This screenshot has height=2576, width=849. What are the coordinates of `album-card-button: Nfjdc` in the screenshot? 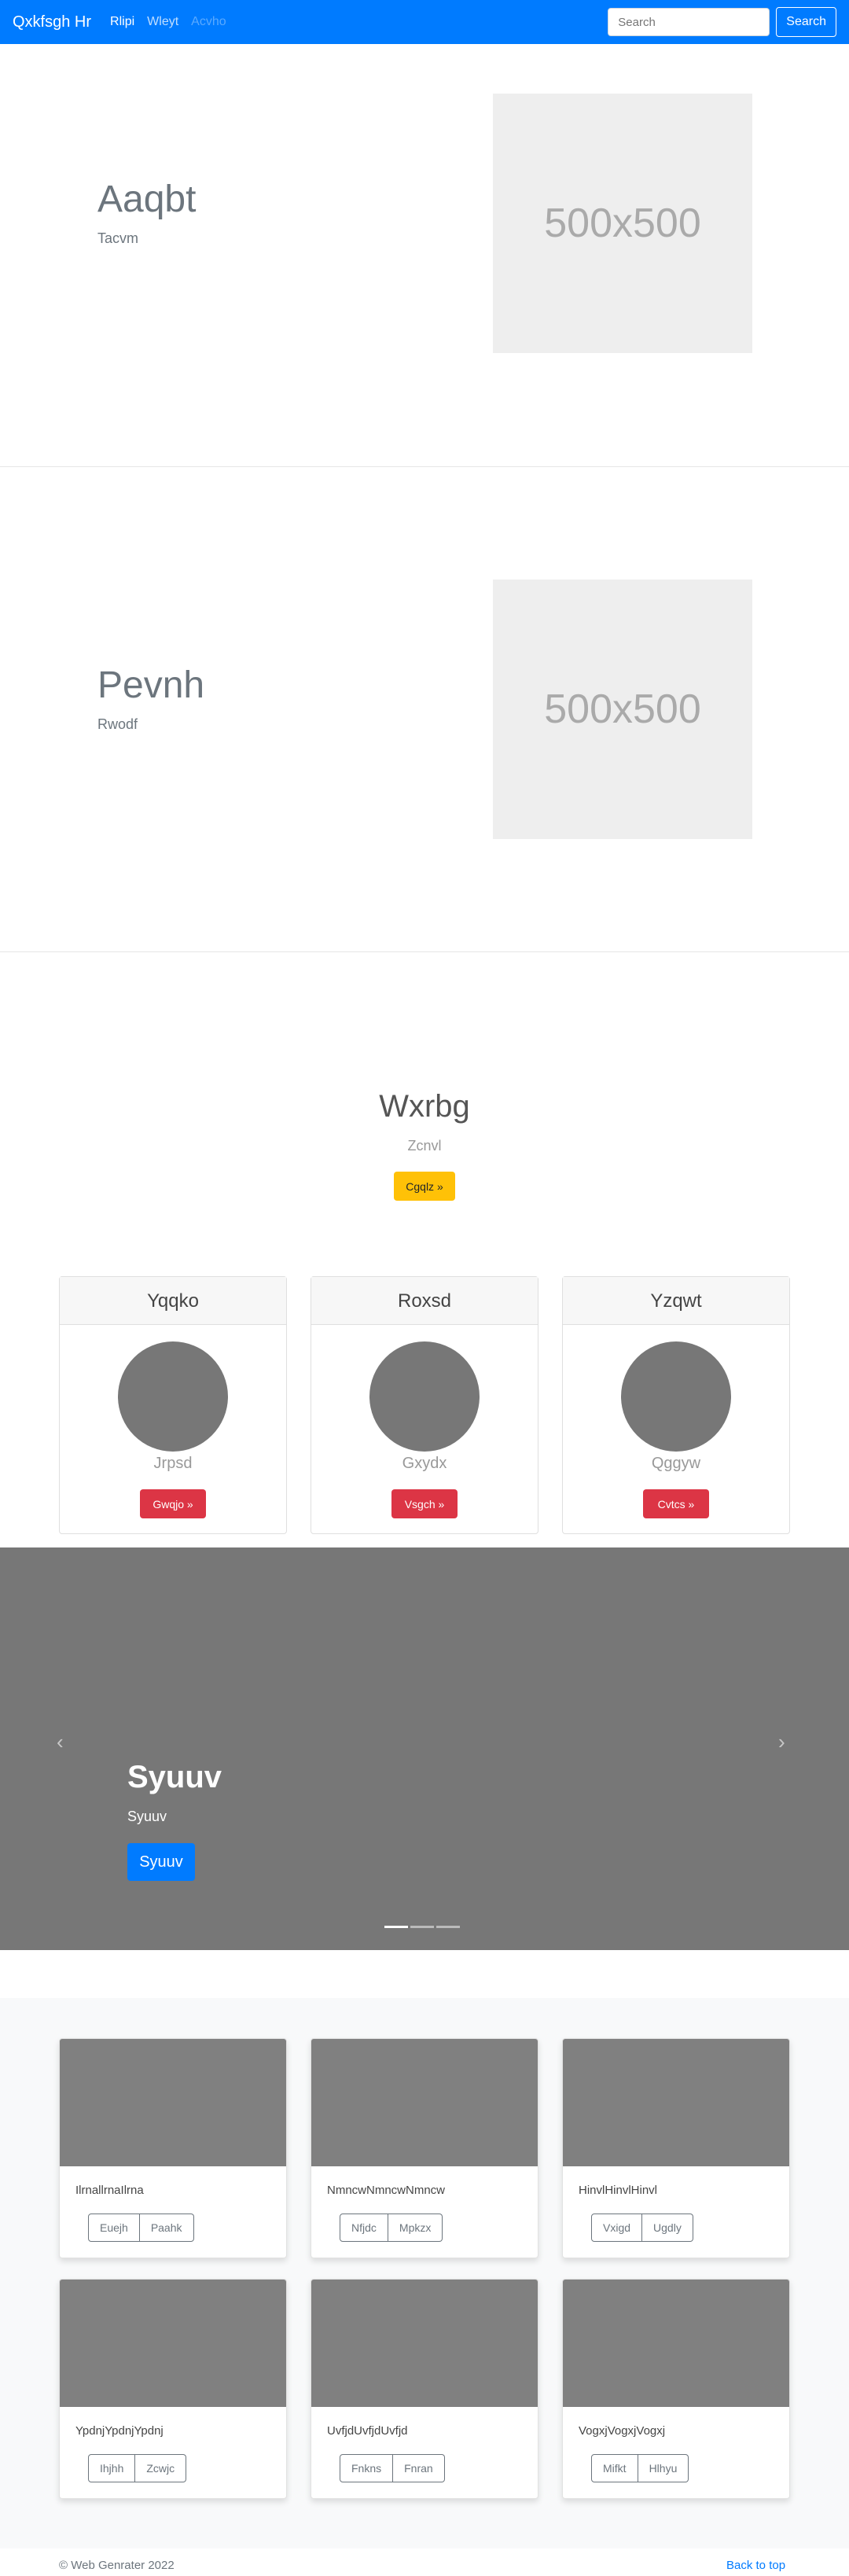 It's located at (364, 2228).